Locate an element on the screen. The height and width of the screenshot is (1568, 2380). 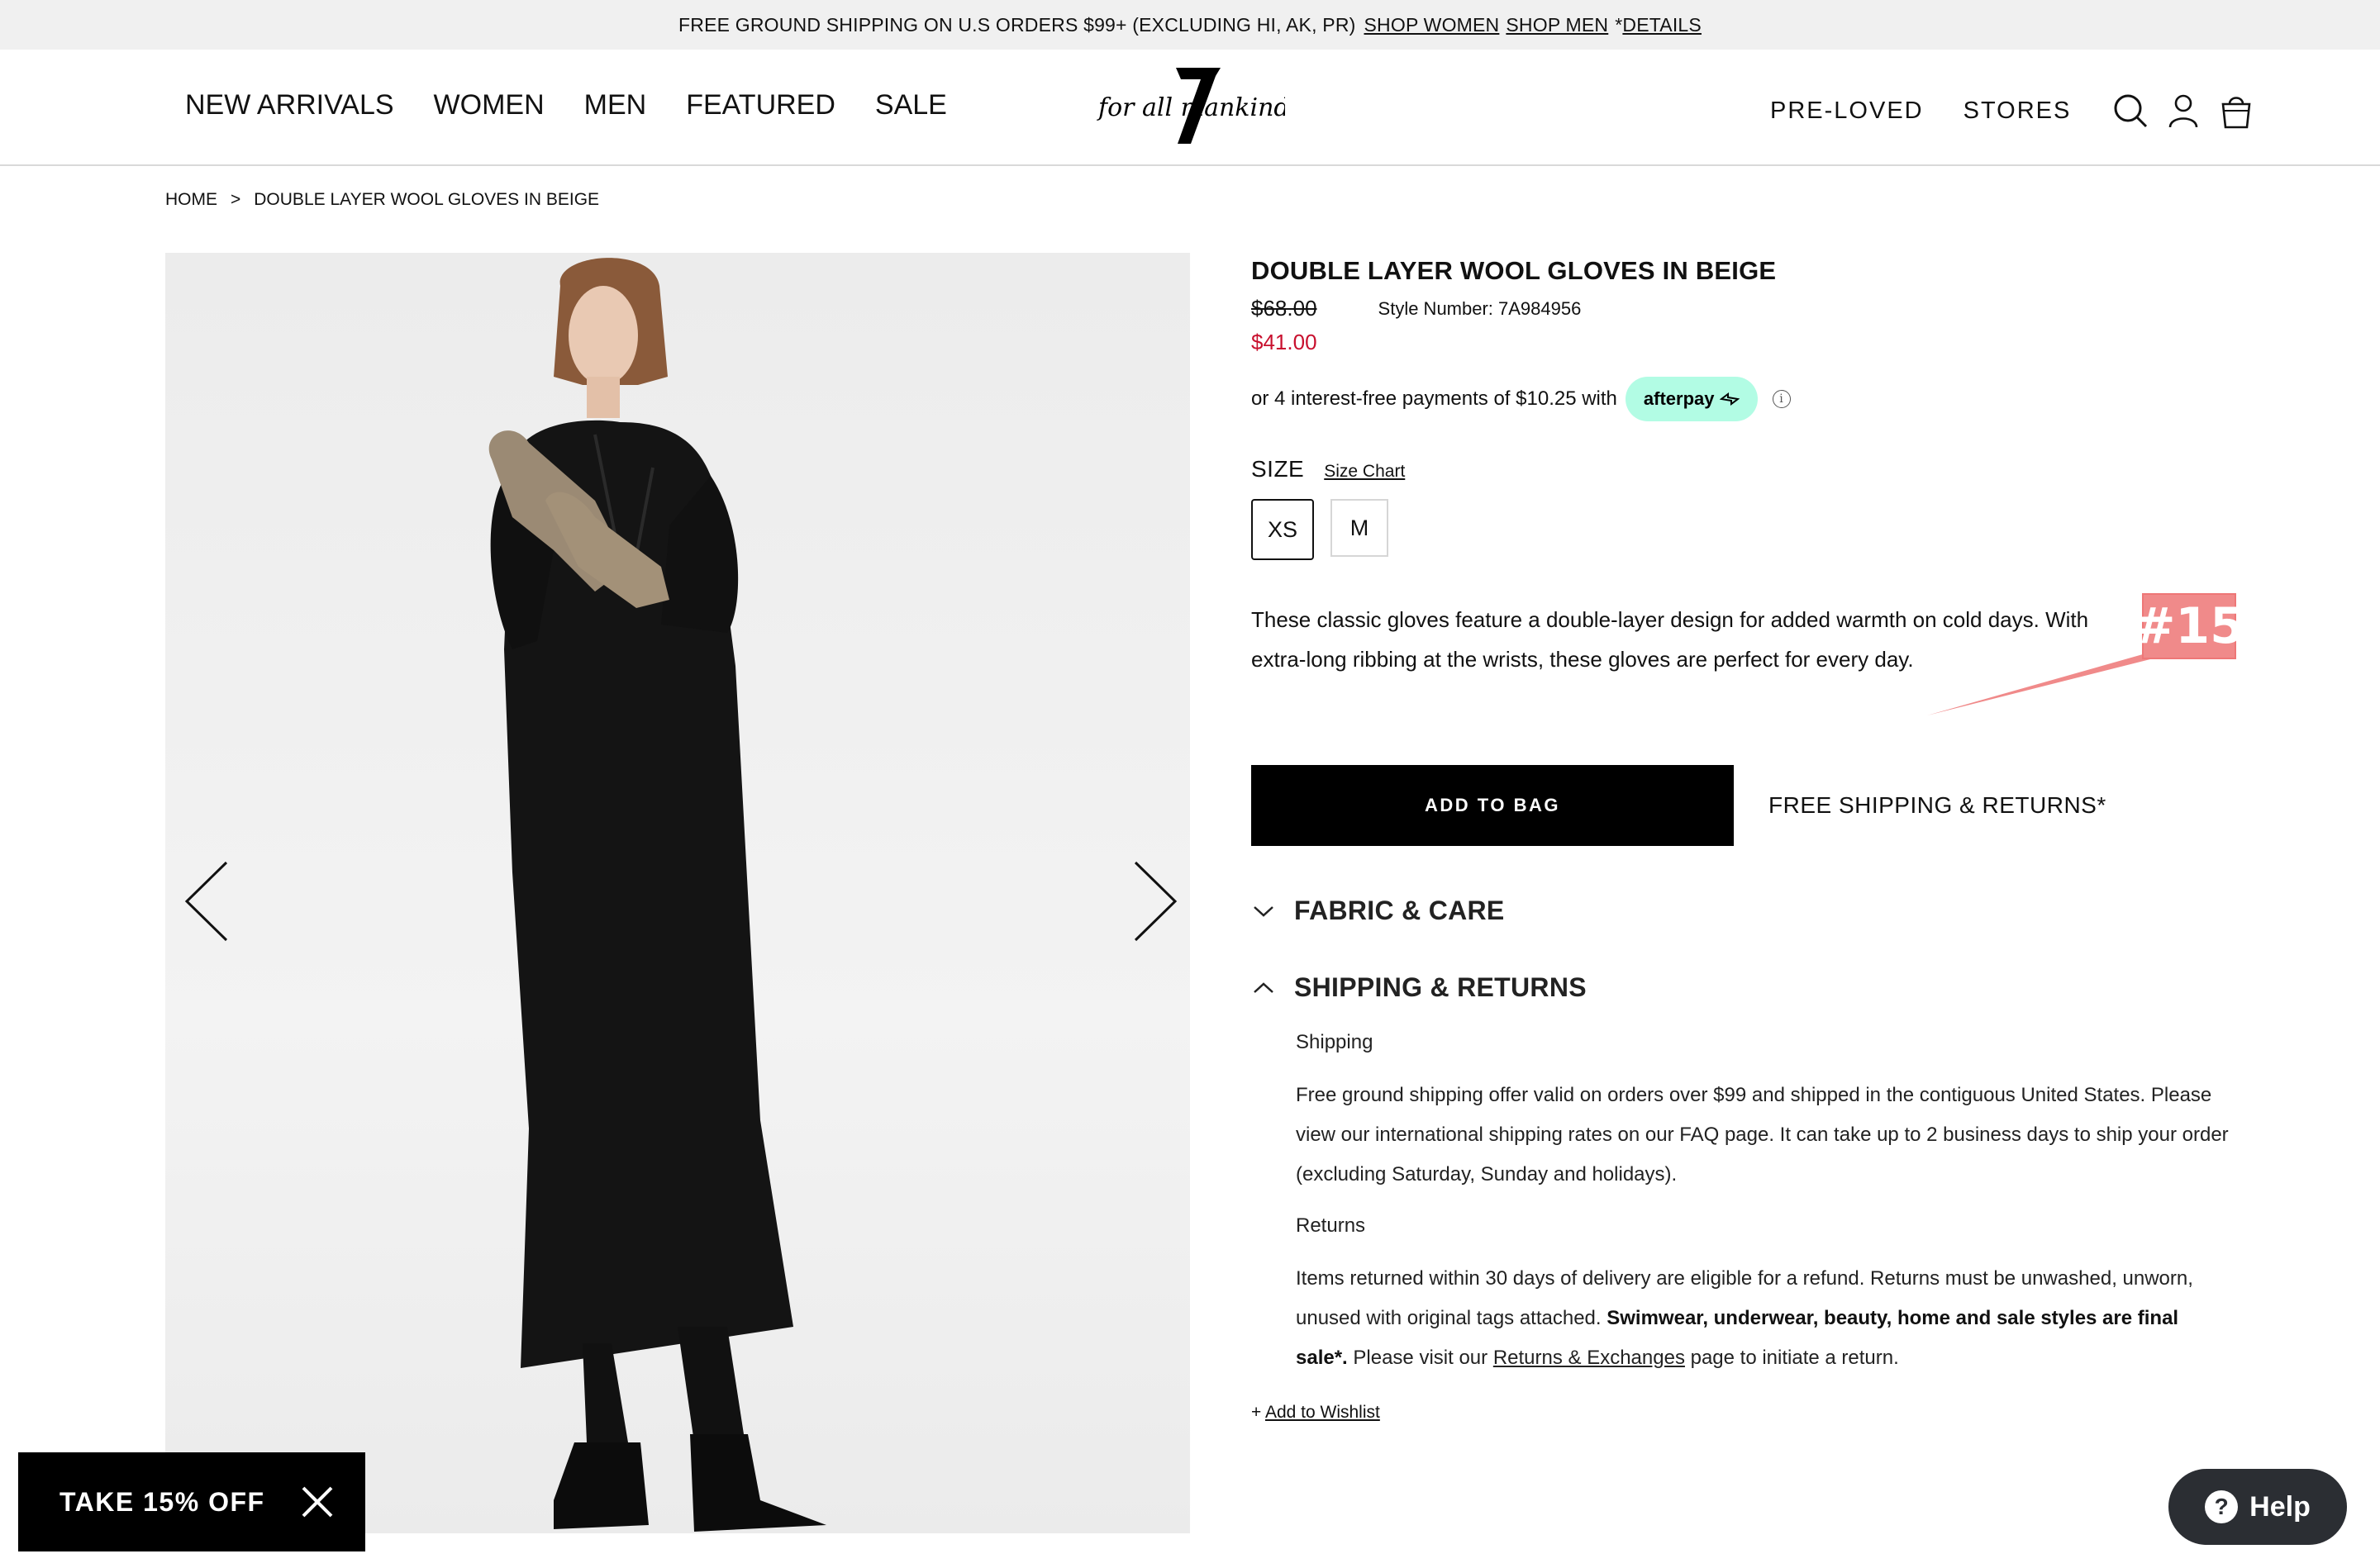
chevron-up-icon is located at coordinates (1263, 987).